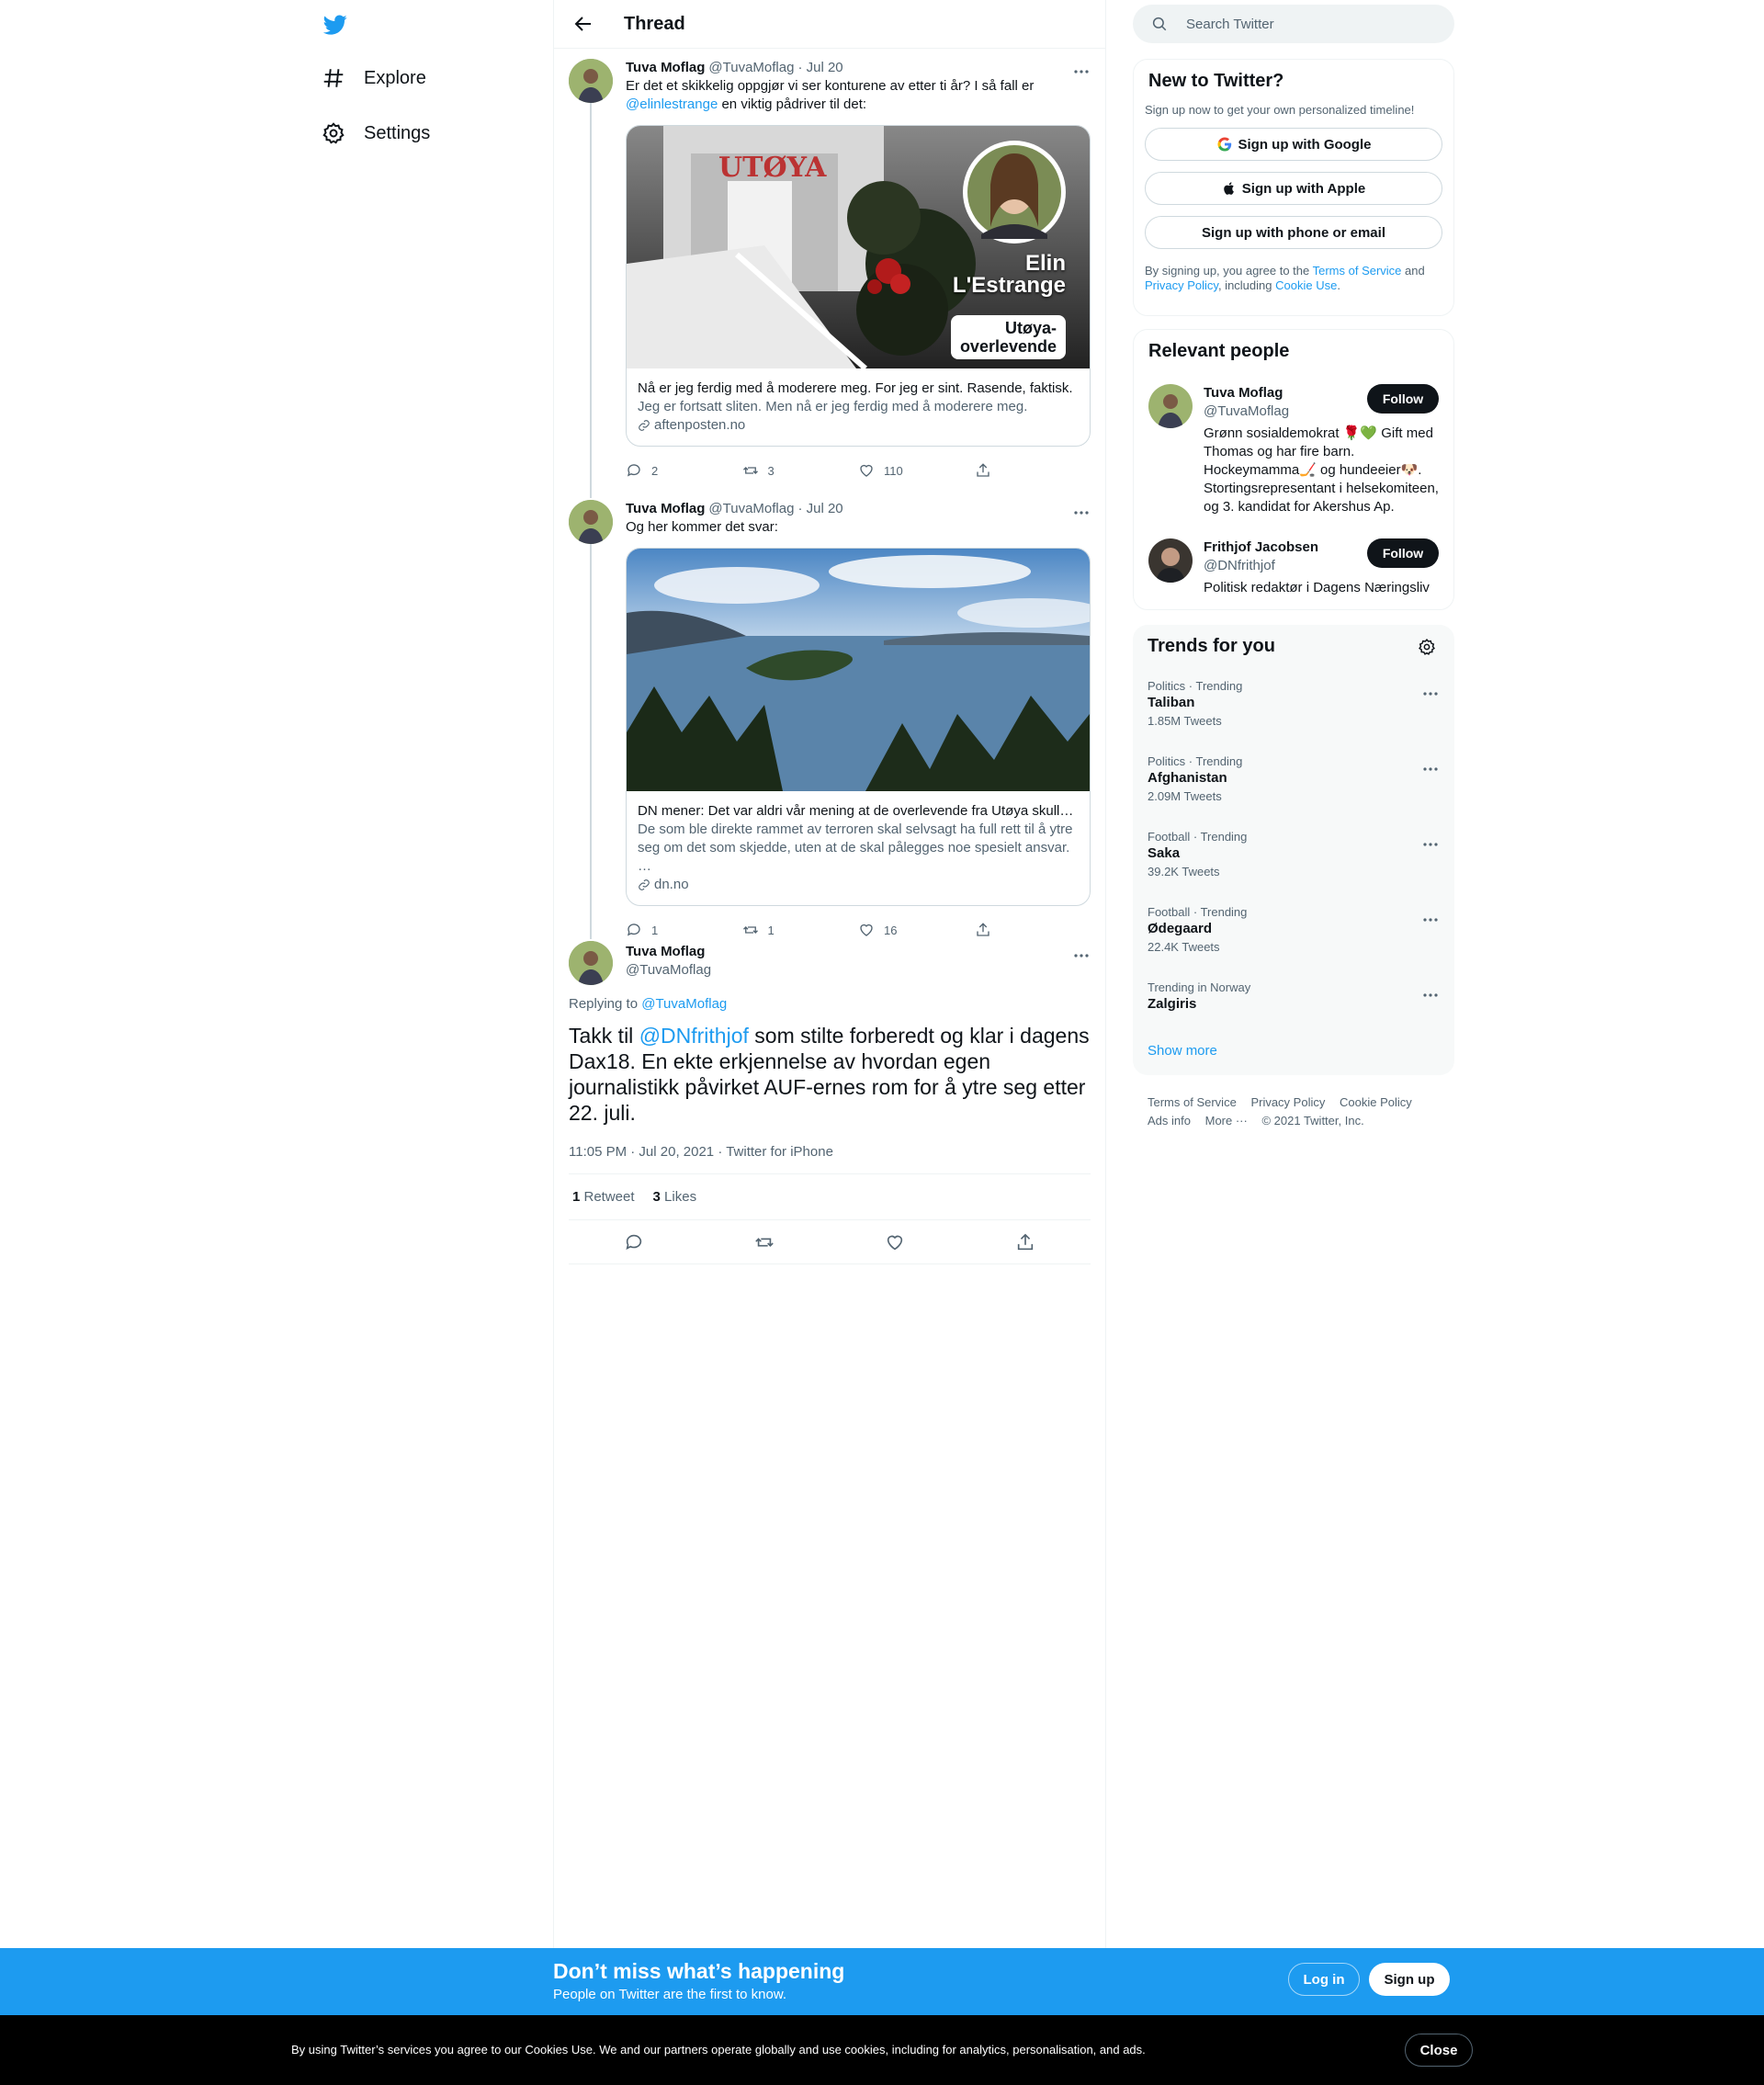 The height and width of the screenshot is (2085, 1764). What do you see at coordinates (604, 1036) in the screenshot?
I see `tweet-text-before: Takk til` at bounding box center [604, 1036].